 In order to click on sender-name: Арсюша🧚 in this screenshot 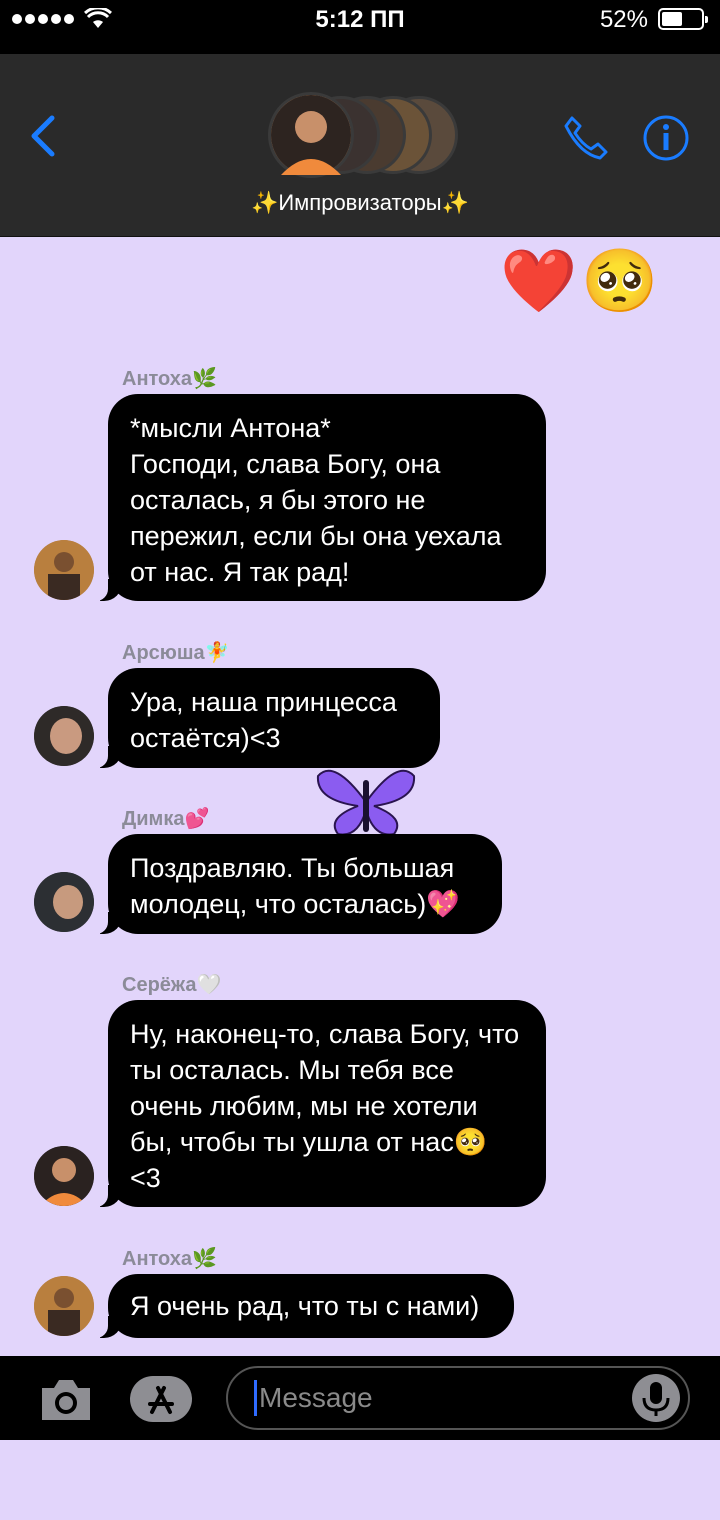, I will do `click(176, 653)`.